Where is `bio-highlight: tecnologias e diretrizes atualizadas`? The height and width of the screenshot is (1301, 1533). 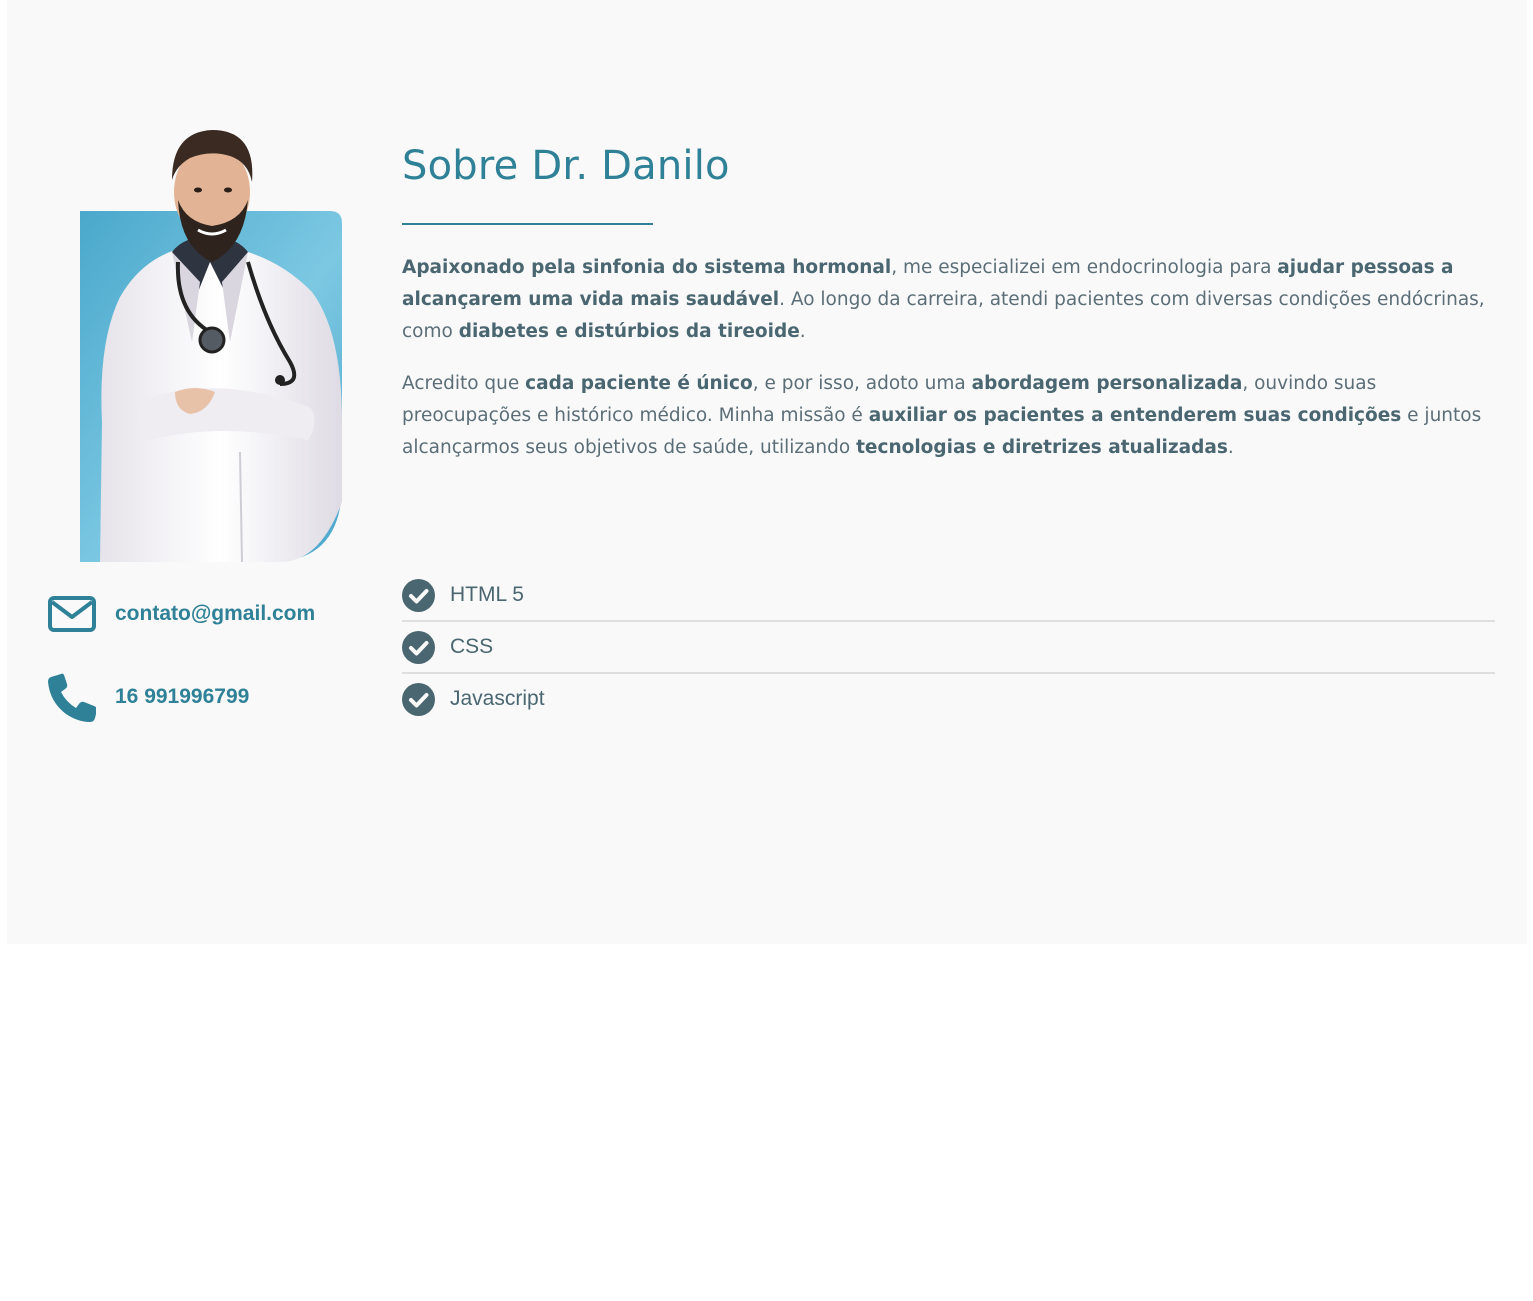 bio-highlight: tecnologias e diretrizes atualizadas is located at coordinates (1042, 447).